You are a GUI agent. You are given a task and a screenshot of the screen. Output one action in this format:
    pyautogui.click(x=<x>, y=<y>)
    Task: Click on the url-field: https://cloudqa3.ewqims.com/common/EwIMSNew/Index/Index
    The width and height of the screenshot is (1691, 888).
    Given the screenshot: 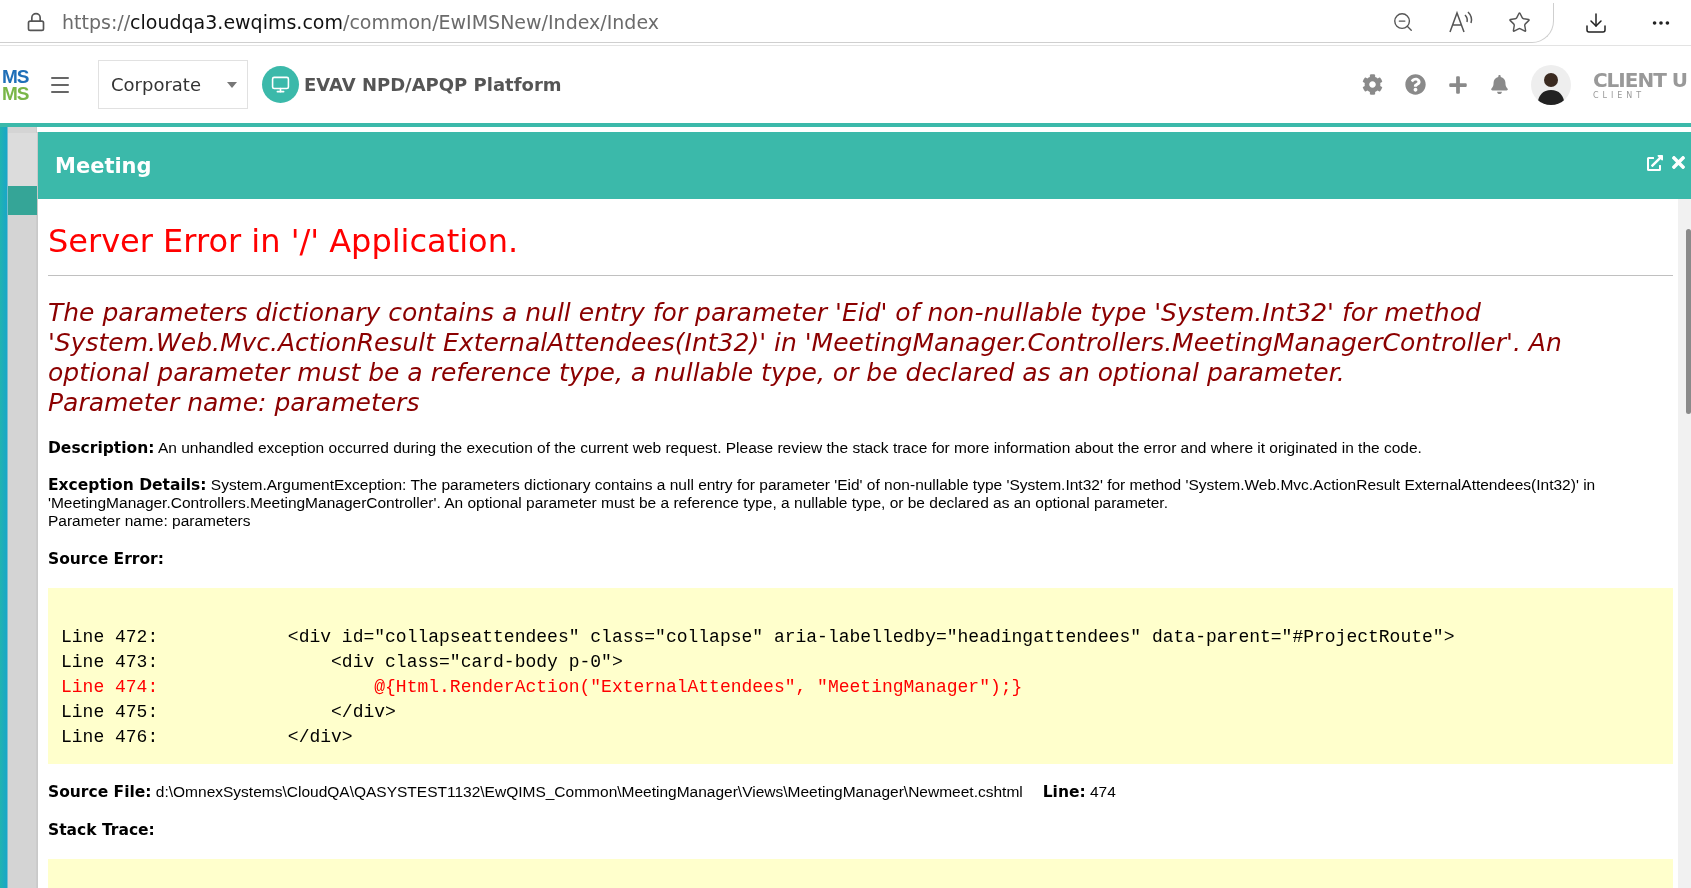 What is the action you would take?
    pyautogui.click(x=727, y=22)
    